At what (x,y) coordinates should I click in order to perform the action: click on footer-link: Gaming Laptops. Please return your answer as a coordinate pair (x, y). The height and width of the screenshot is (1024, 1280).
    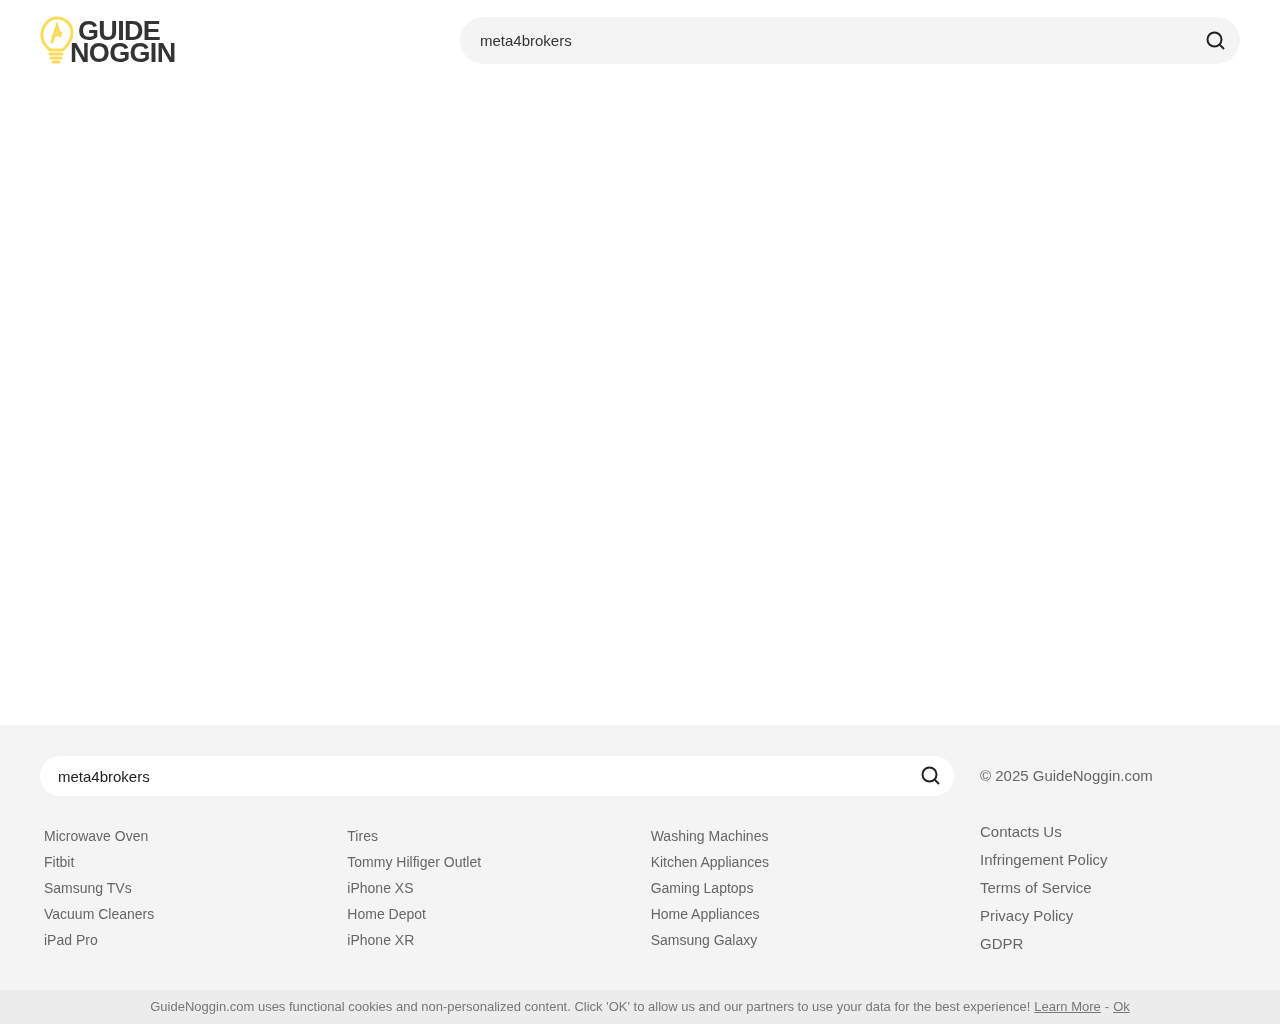
    Looking at the image, I should click on (702, 888).